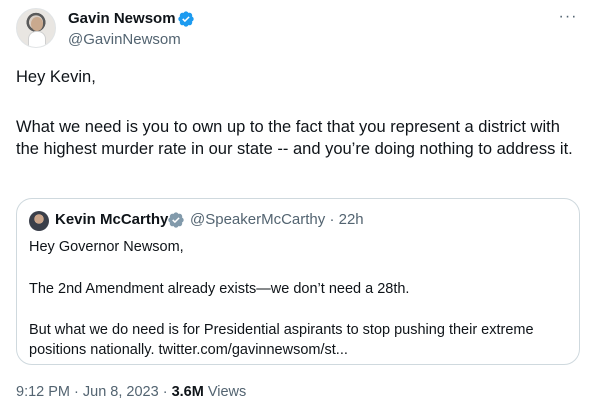 This screenshot has height=409, width=596. Describe the element at coordinates (112, 219) in the screenshot. I see `quoted-author-name: Kevin McCarthy` at that location.